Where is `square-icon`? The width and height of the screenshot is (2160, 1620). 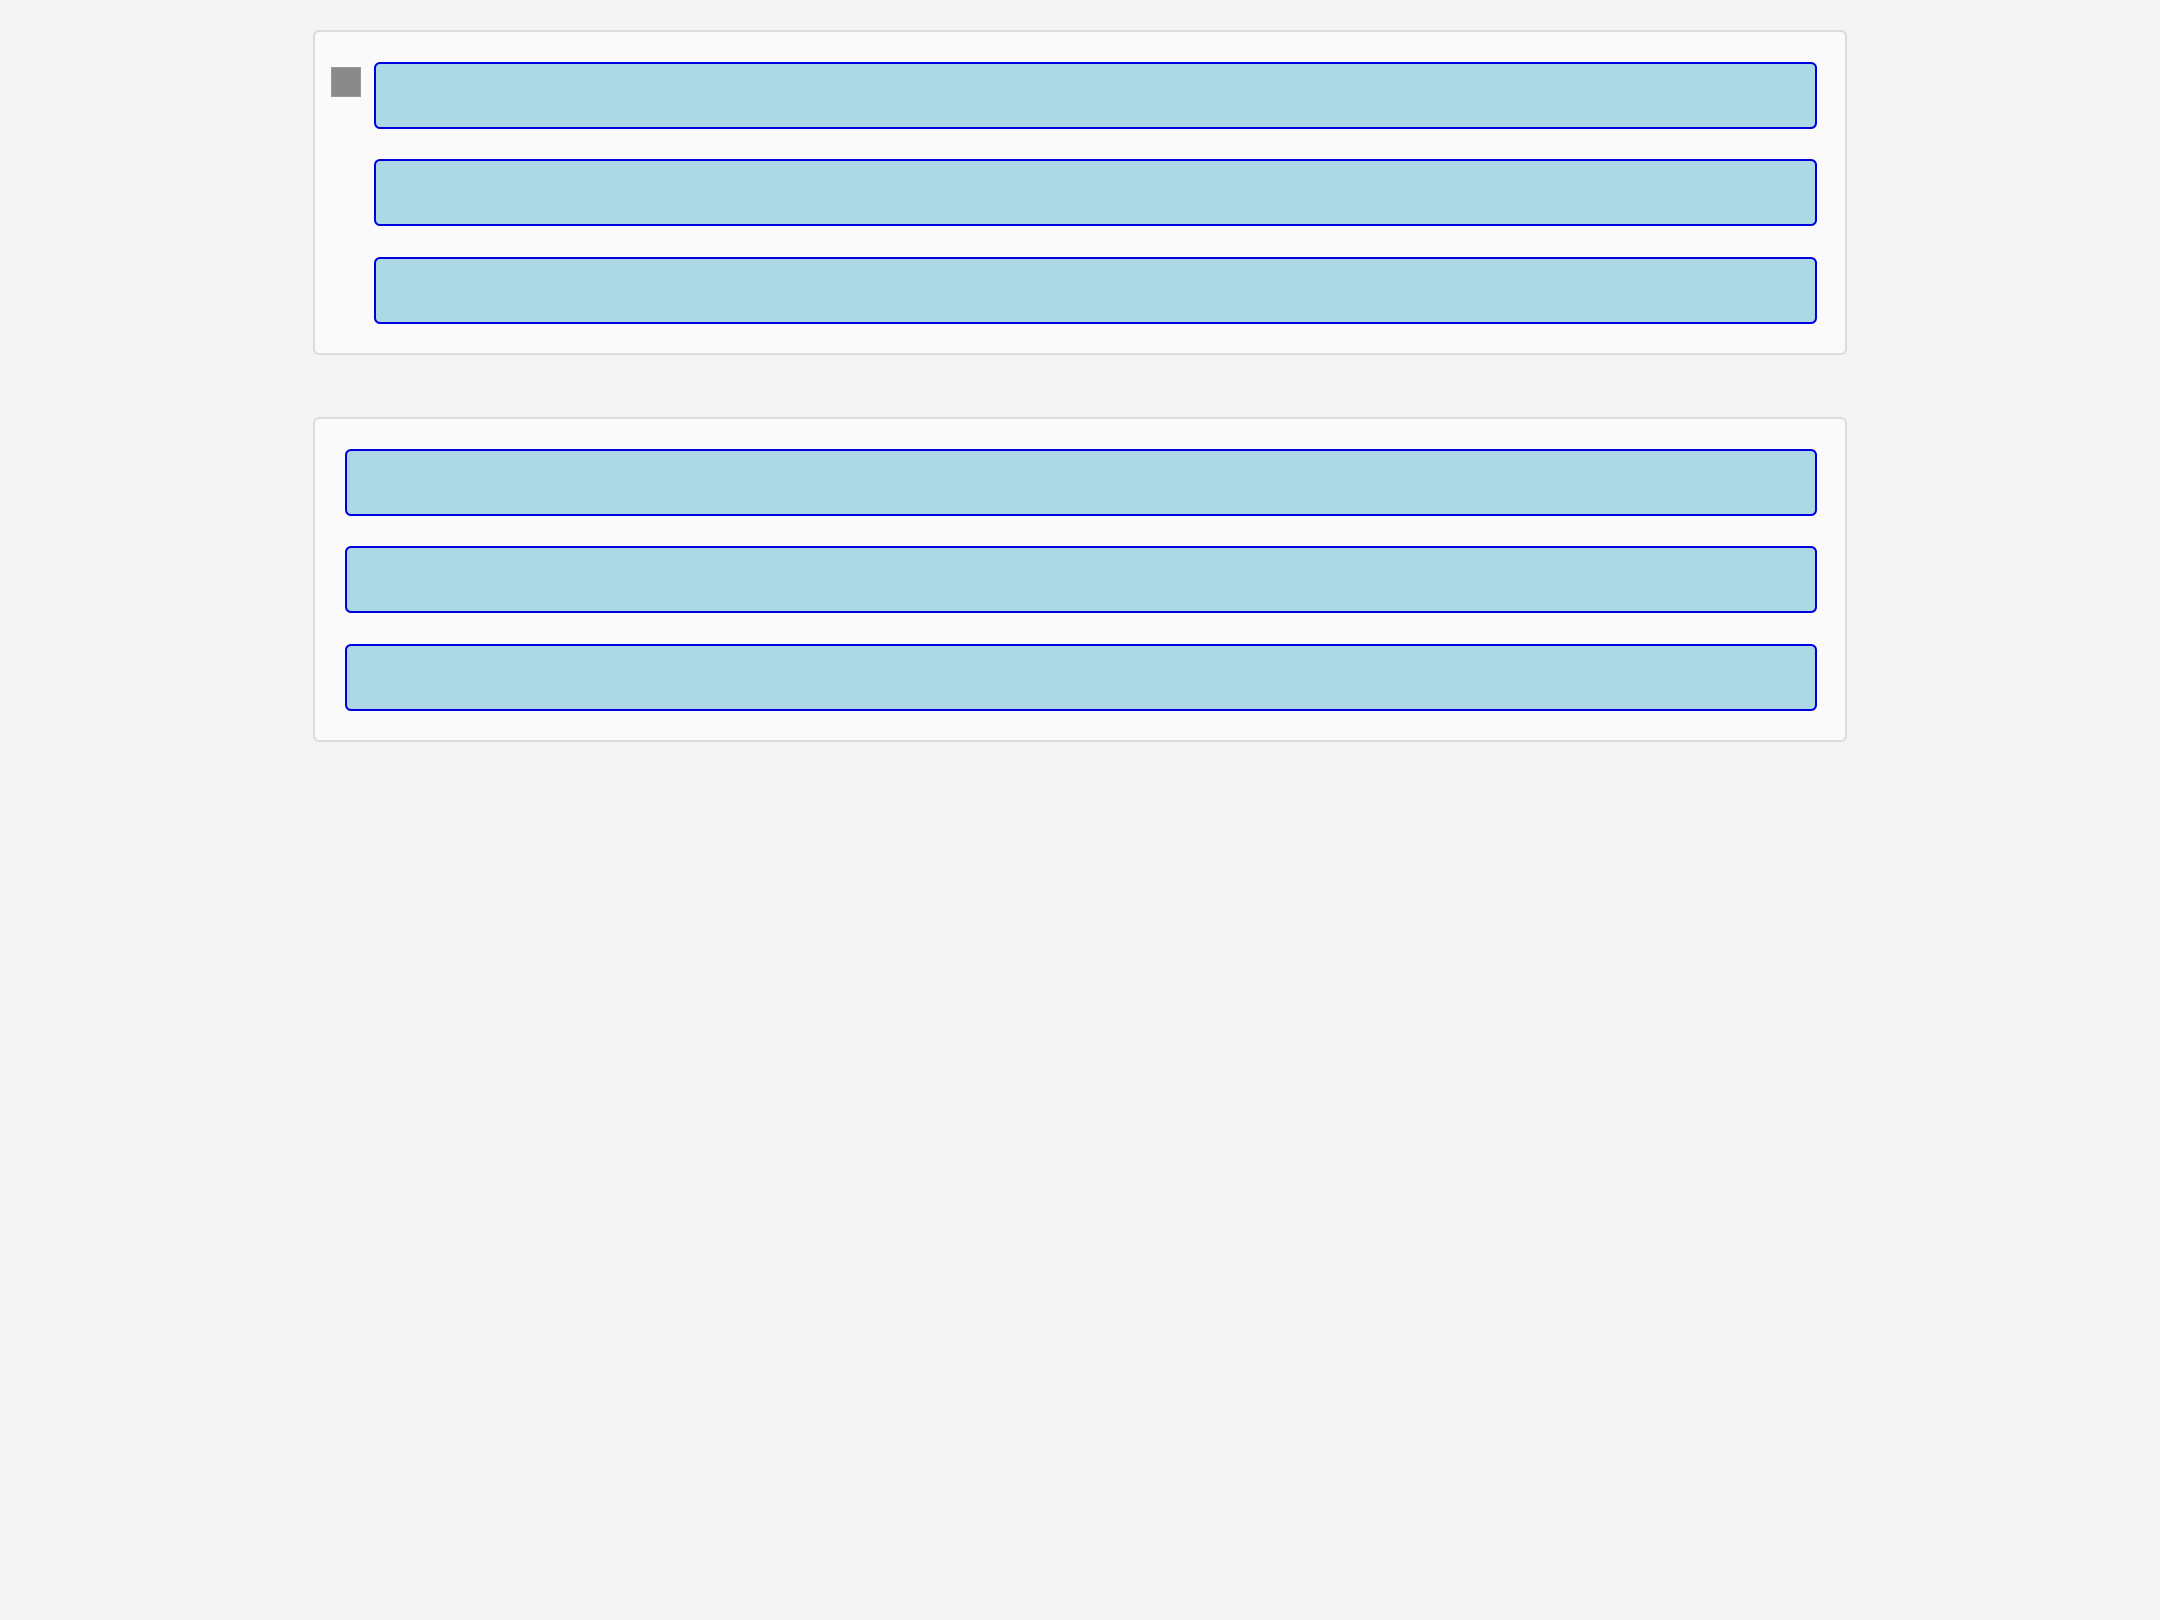
square-icon is located at coordinates (346, 82).